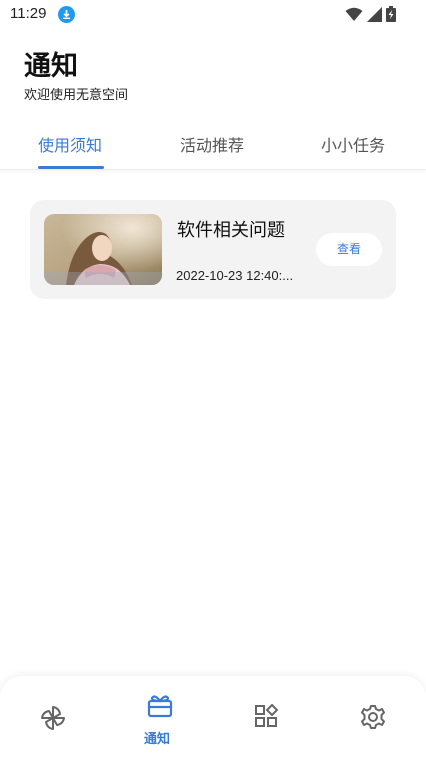  What do you see at coordinates (103, 249) in the screenshot?
I see `notice-thumbnail` at bounding box center [103, 249].